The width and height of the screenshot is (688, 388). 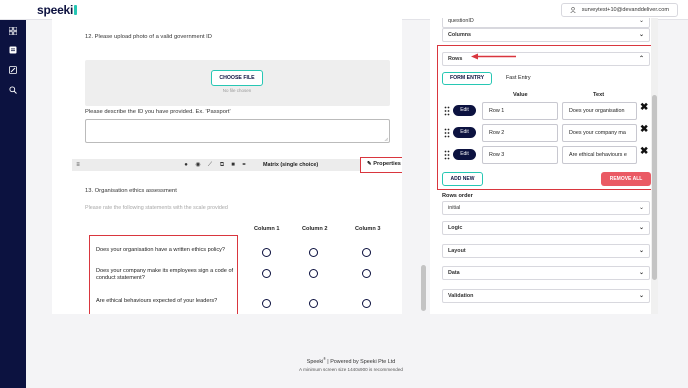 What do you see at coordinates (626, 179) in the screenshot?
I see `remove-all-rows-button: REMOVE ALL` at bounding box center [626, 179].